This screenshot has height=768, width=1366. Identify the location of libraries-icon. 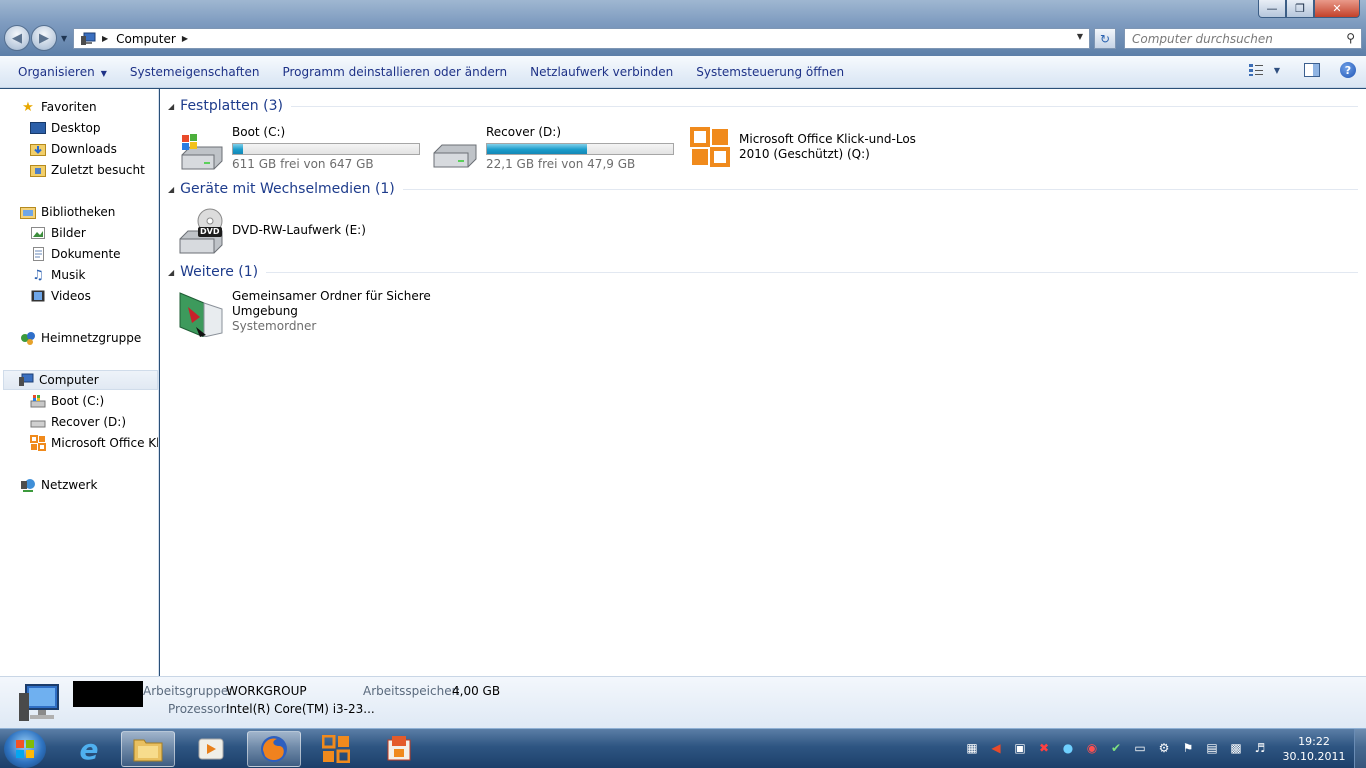
(28, 212).